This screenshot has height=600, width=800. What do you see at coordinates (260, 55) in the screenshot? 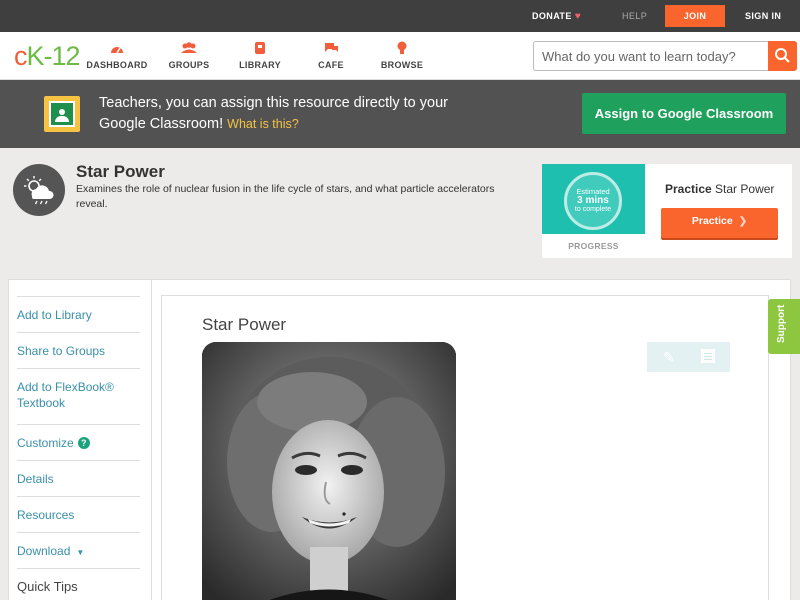
I see `nav-library: LIBRARY` at bounding box center [260, 55].